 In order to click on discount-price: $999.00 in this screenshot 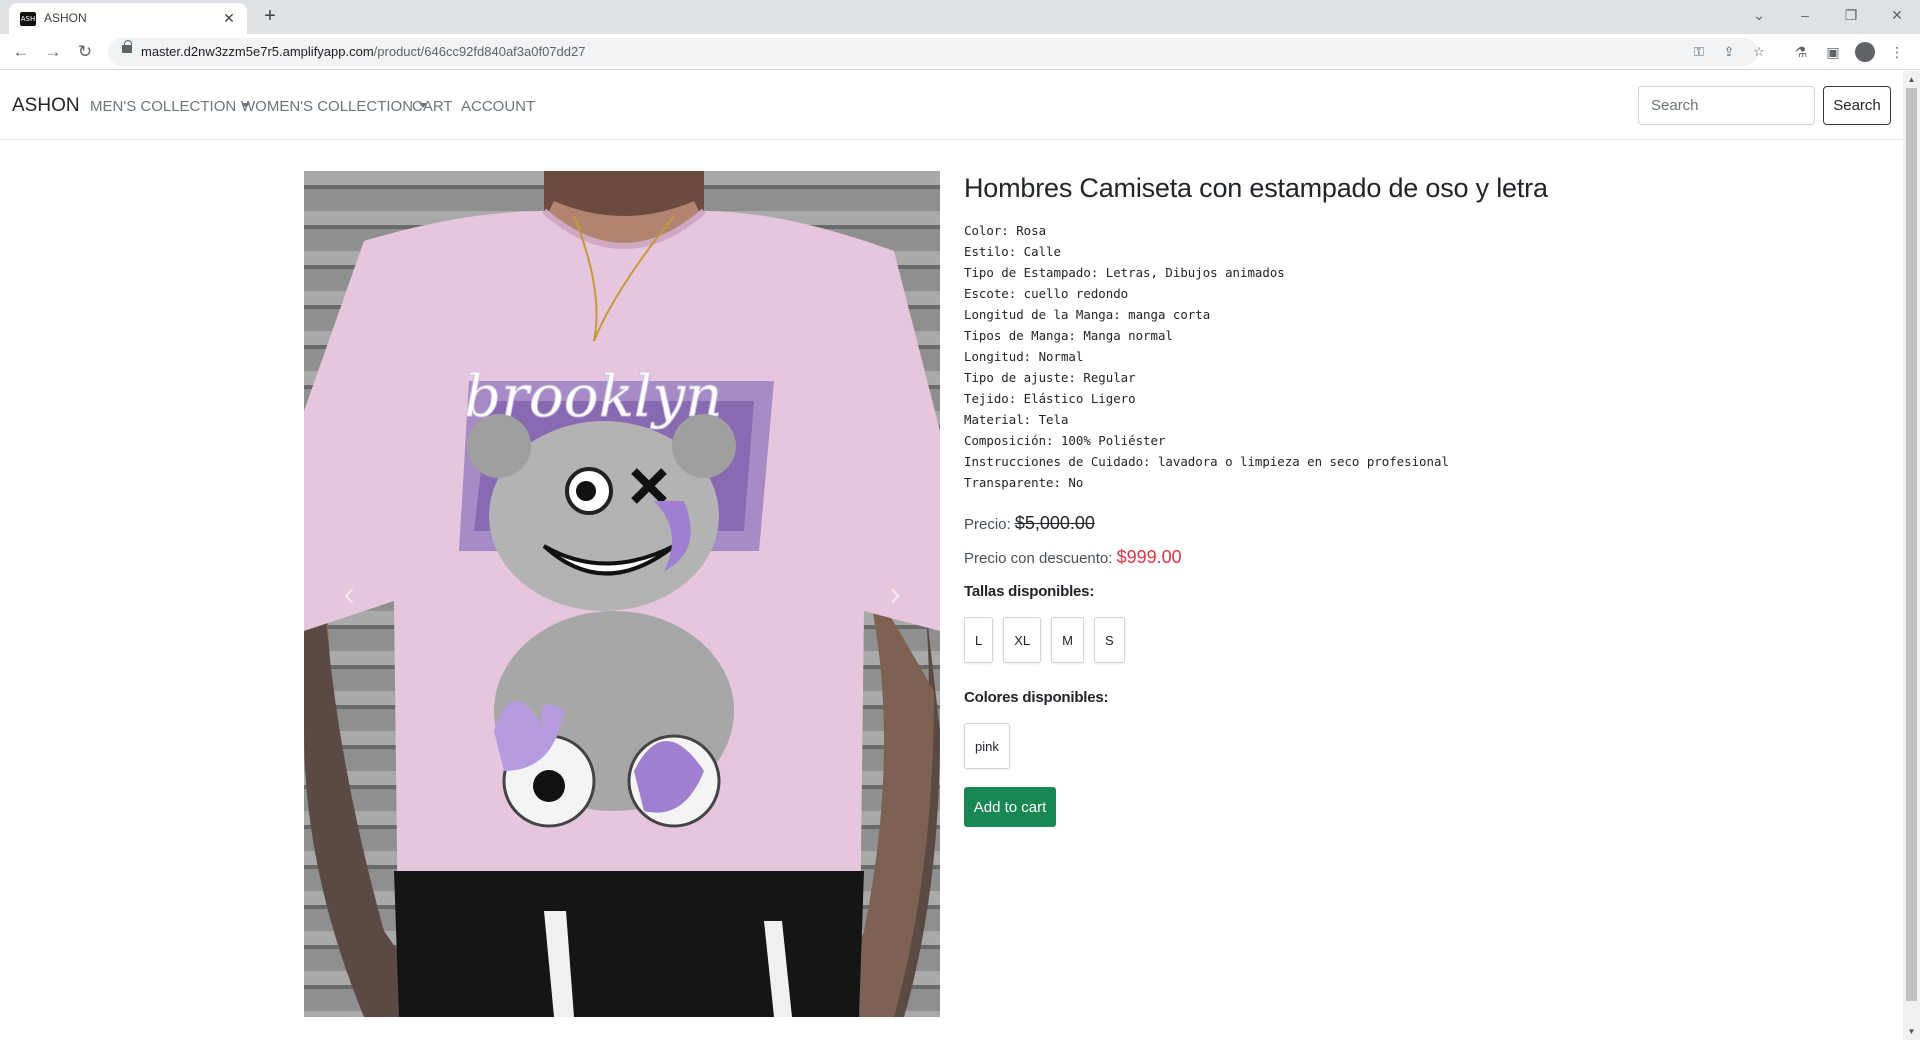, I will do `click(1149, 557)`.